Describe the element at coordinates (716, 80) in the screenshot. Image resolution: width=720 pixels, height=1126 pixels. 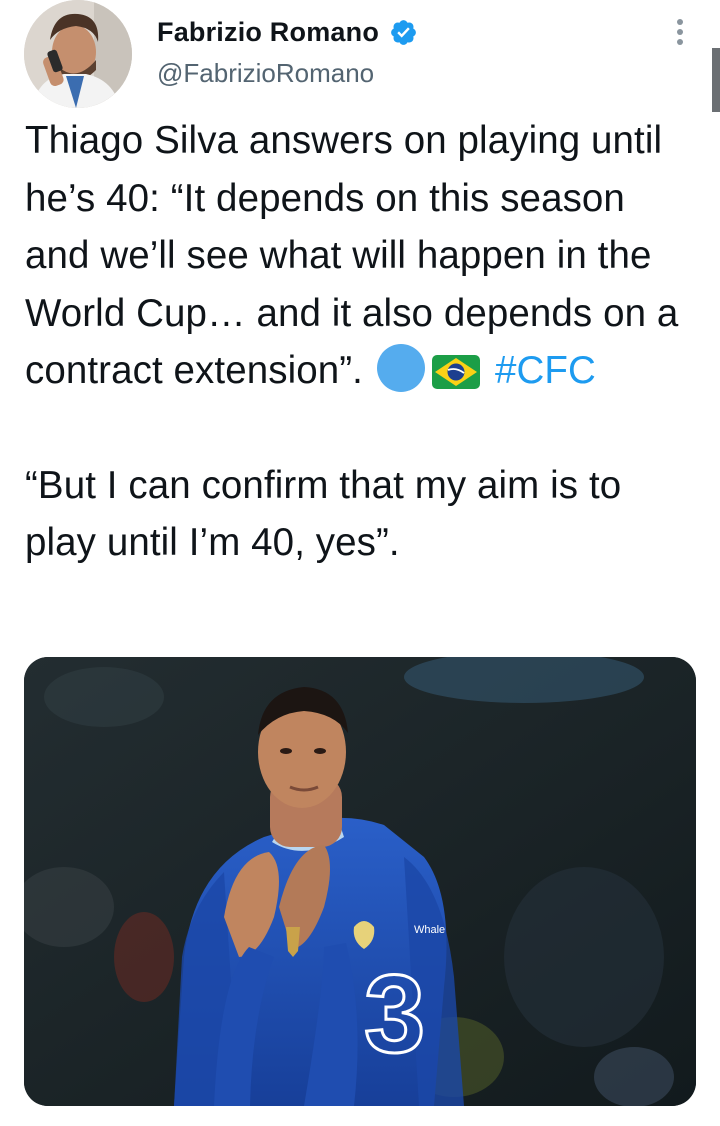
I see `scrollbar-thumb` at that location.